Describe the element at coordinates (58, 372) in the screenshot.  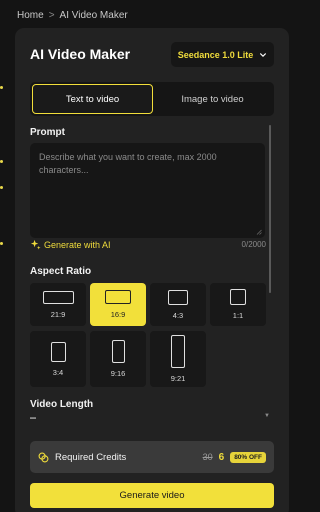
I see `ratio-option-label: 3:4` at that location.